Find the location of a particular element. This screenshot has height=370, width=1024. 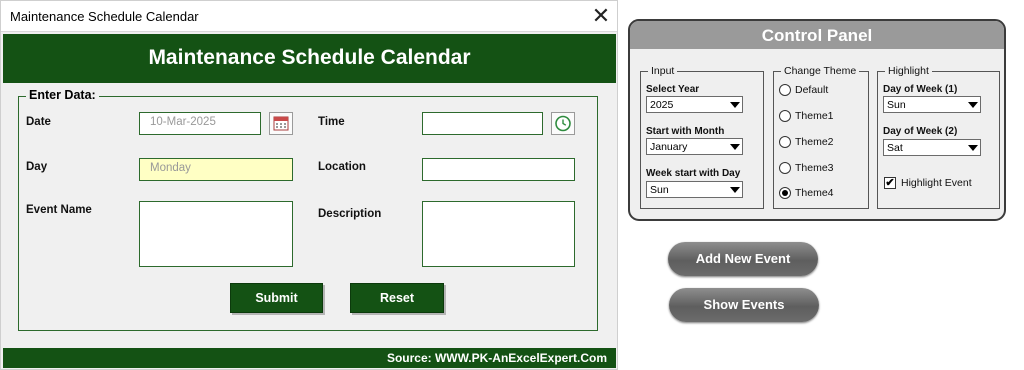

week-start-label: Week start with Day is located at coordinates (693, 173).